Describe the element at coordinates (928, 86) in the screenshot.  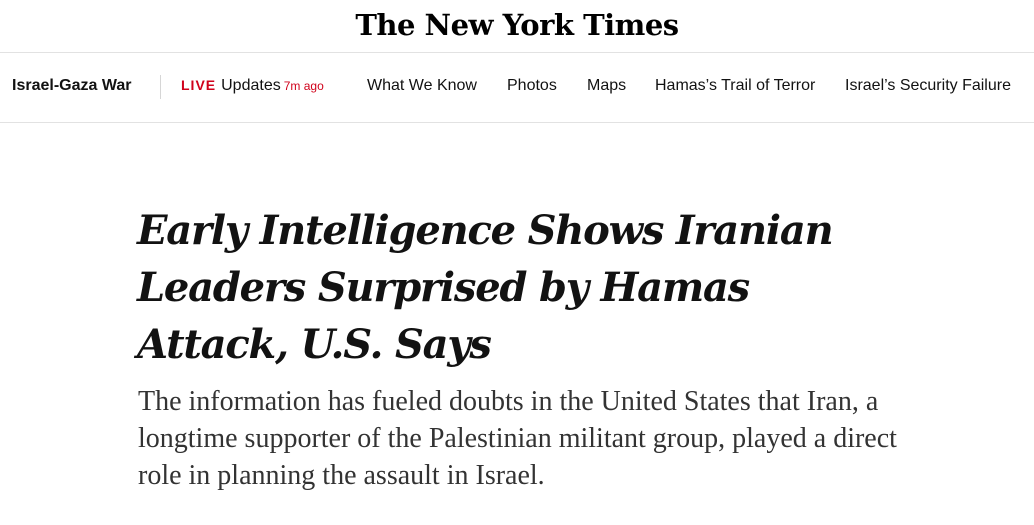
I see `nav-link-israel-security-failure: Israel’s Security Failure` at that location.